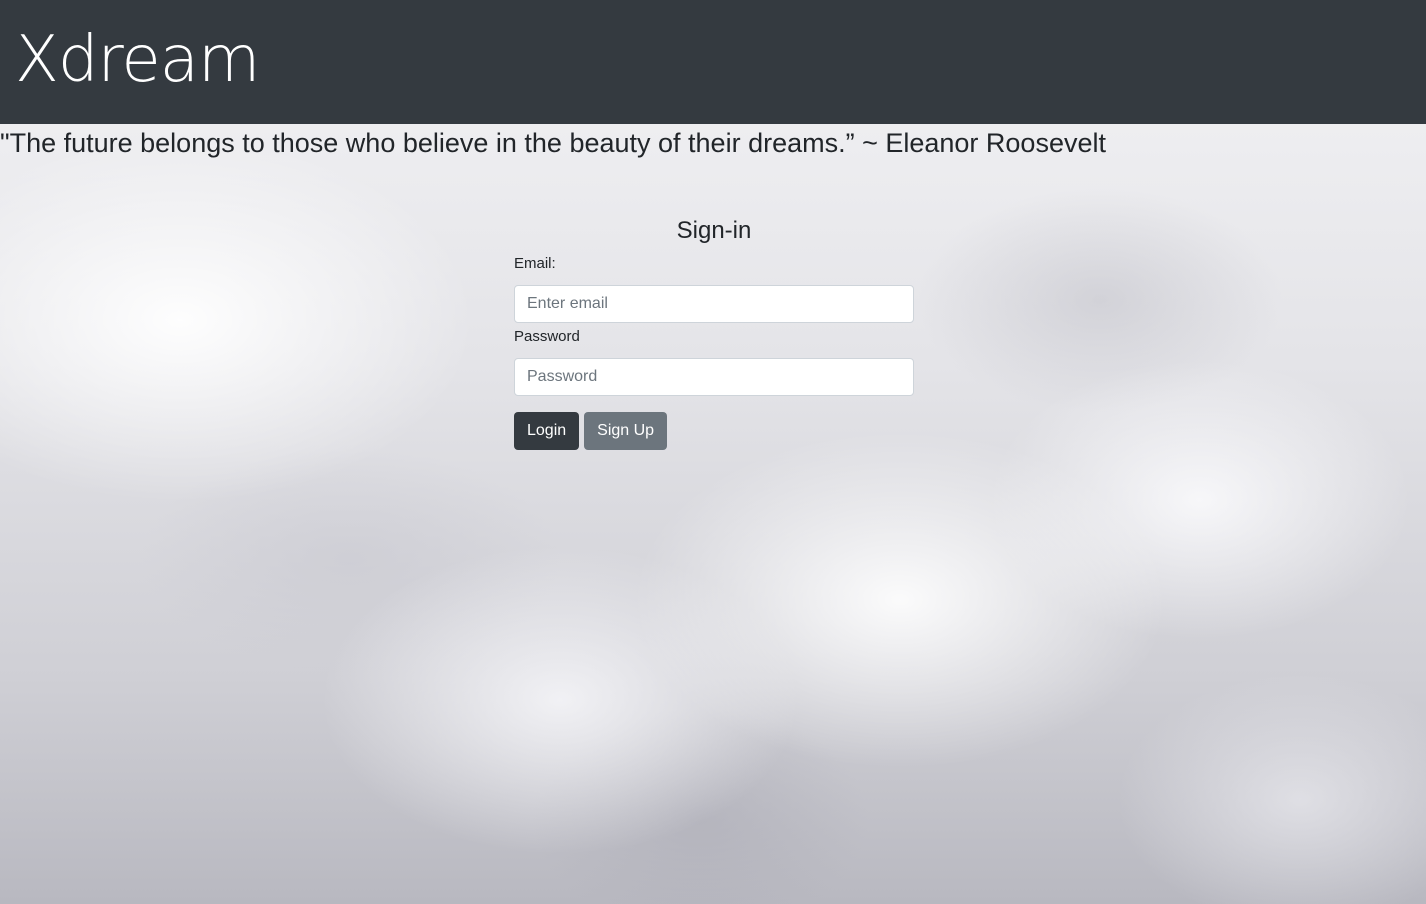 The height and width of the screenshot is (904, 1426). Describe the element at coordinates (535, 263) in the screenshot. I see `email-label: Email:` at that location.